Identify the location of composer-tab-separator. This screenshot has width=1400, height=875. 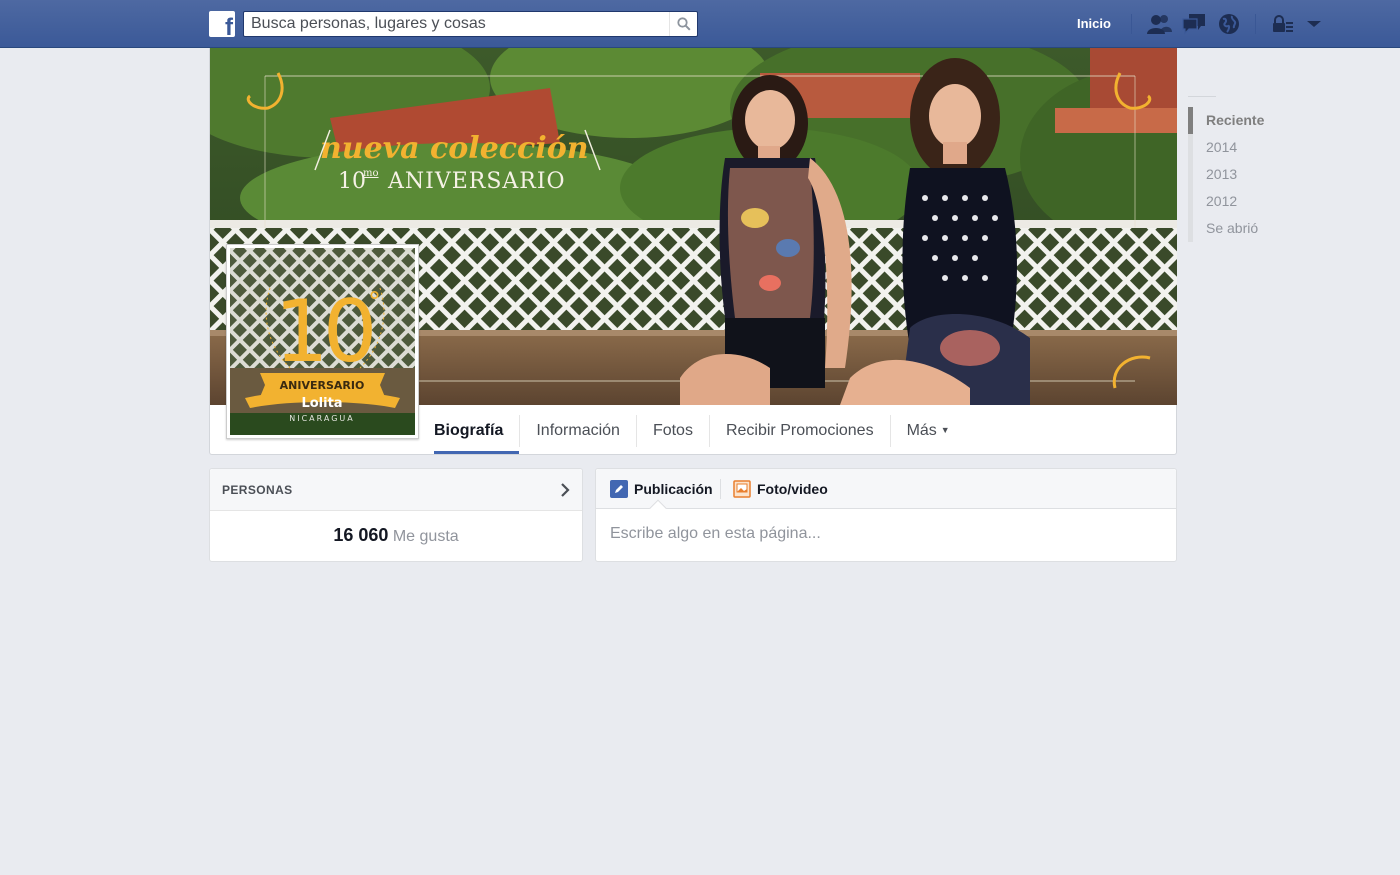
(720, 489).